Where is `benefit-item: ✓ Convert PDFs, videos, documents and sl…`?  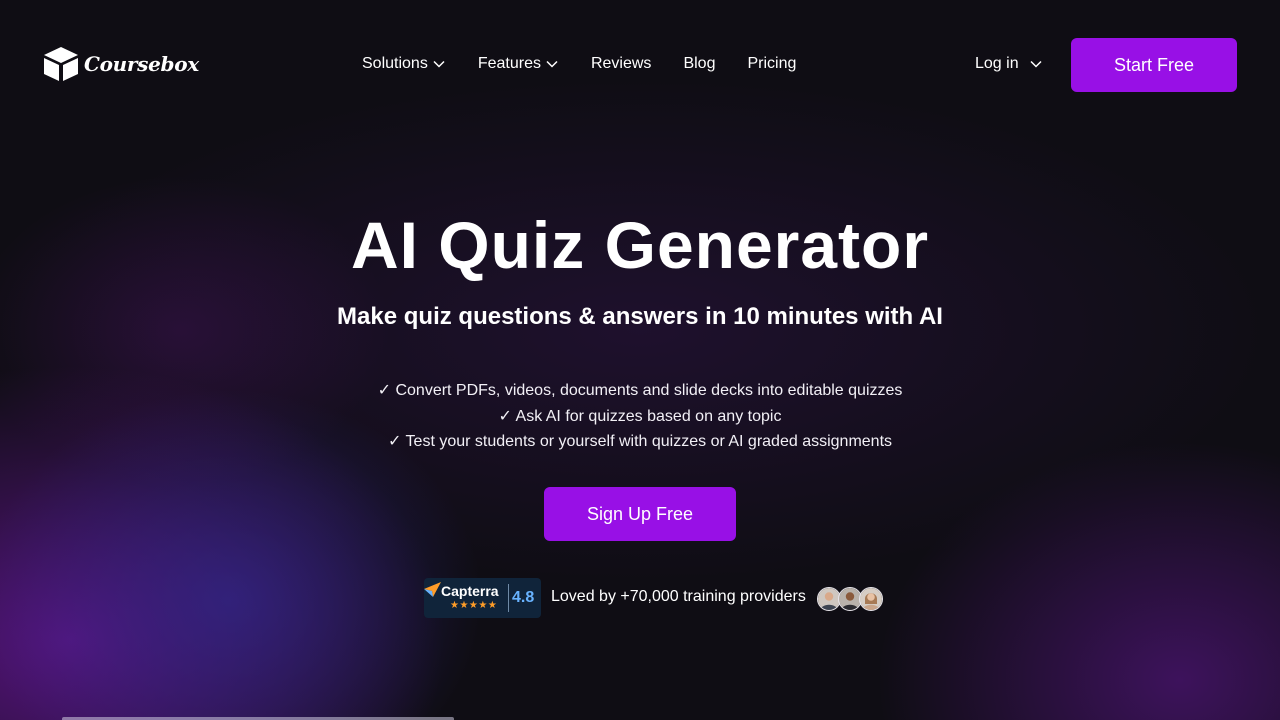
benefit-item: ✓ Convert PDFs, videos, documents and sl… is located at coordinates (640, 390).